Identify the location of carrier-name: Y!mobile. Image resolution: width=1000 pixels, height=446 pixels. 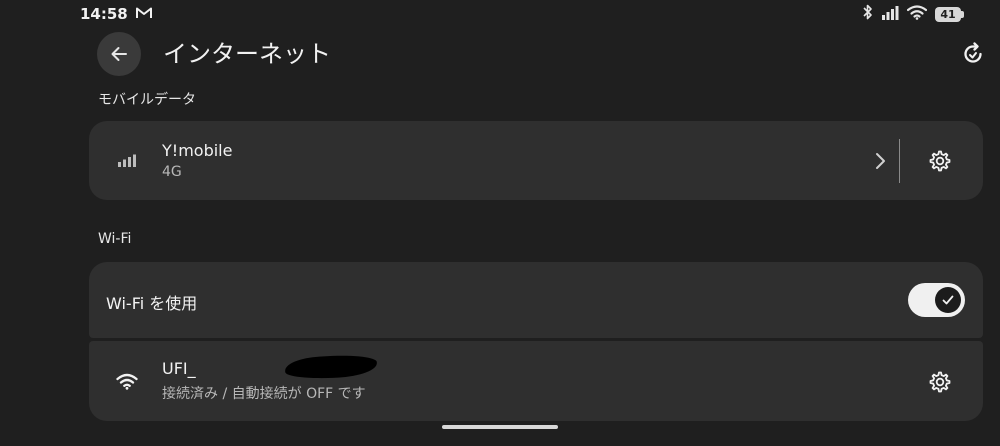
(197, 150).